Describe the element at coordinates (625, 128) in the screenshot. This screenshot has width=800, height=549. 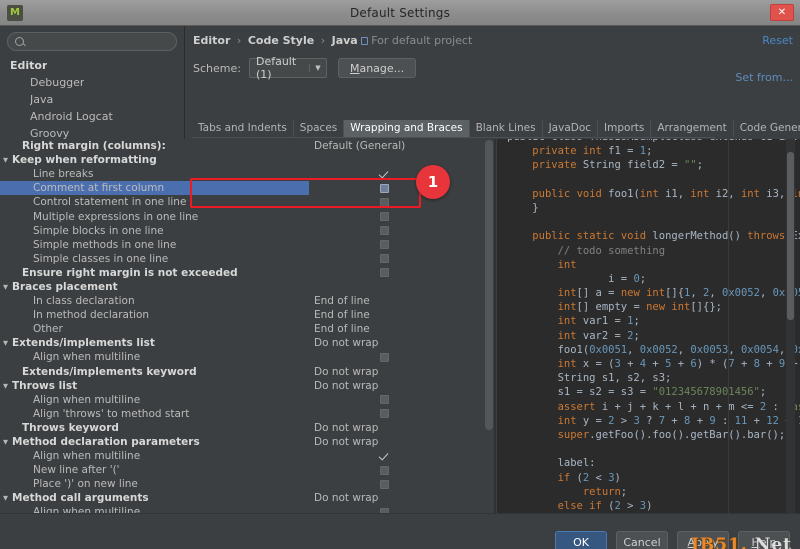
I see `tab-imports: Imports` at that location.